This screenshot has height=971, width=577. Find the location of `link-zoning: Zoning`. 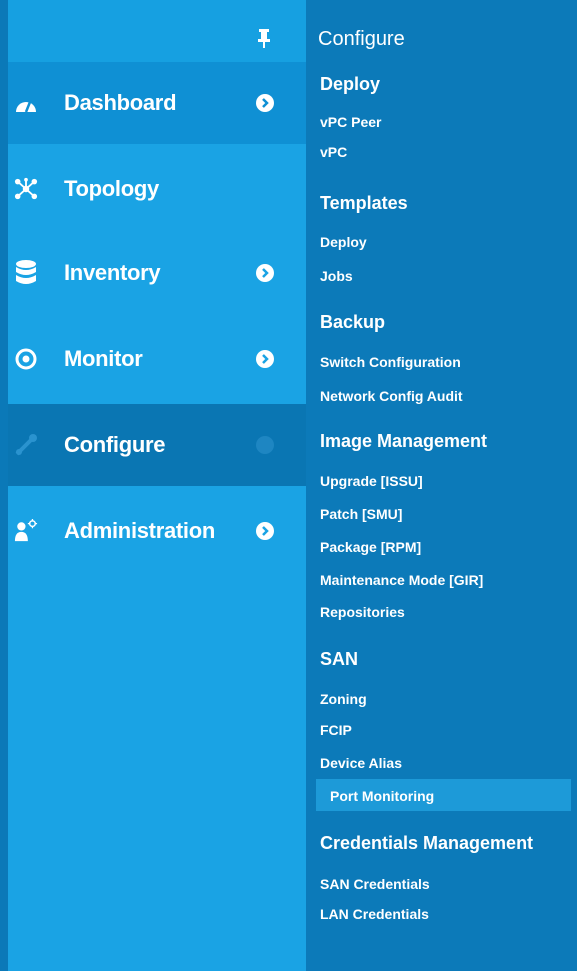

link-zoning: Zoning is located at coordinates (343, 699).